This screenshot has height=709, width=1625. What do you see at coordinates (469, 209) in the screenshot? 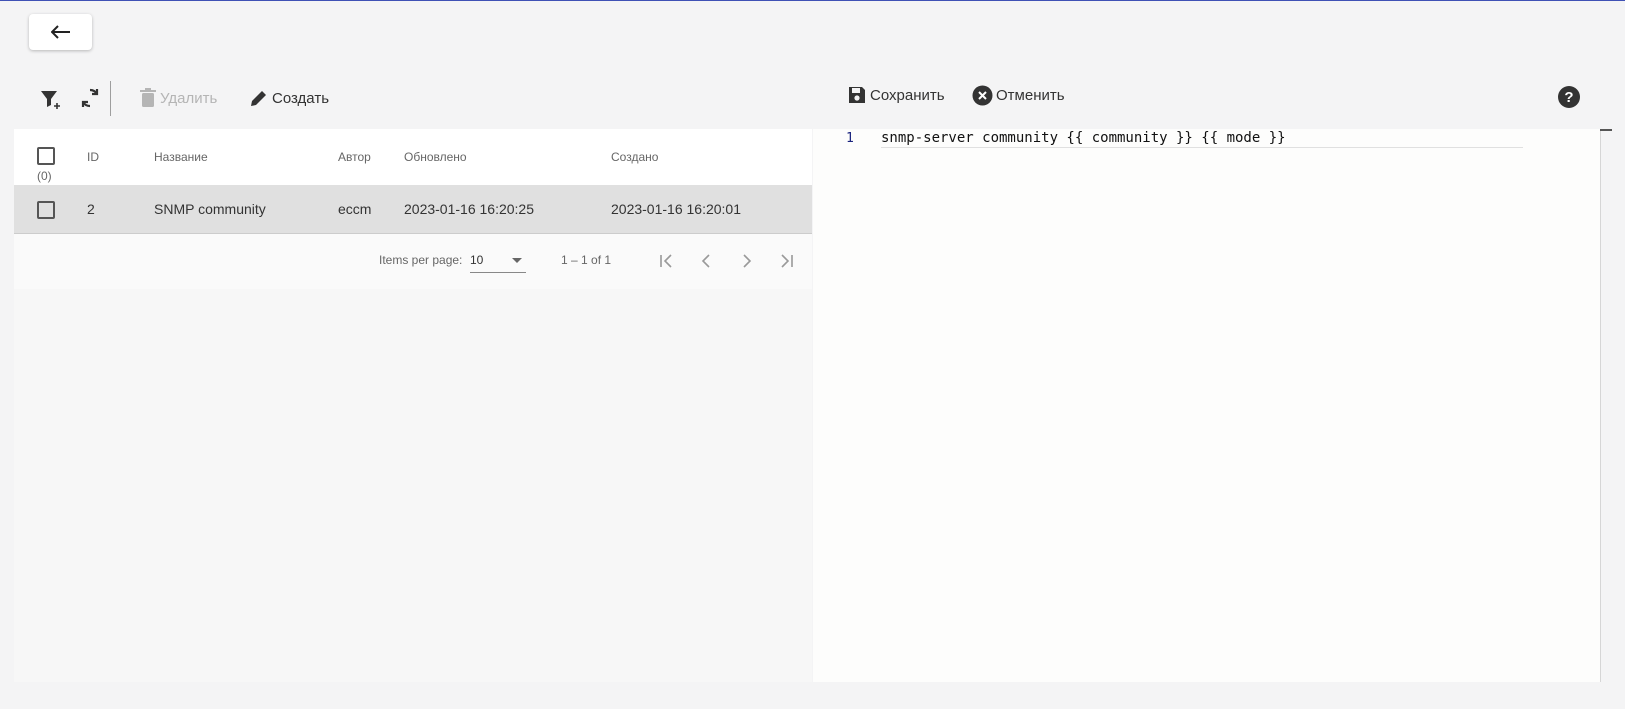
I see `cell-updated: 2023-01-16 16:20:25` at bounding box center [469, 209].